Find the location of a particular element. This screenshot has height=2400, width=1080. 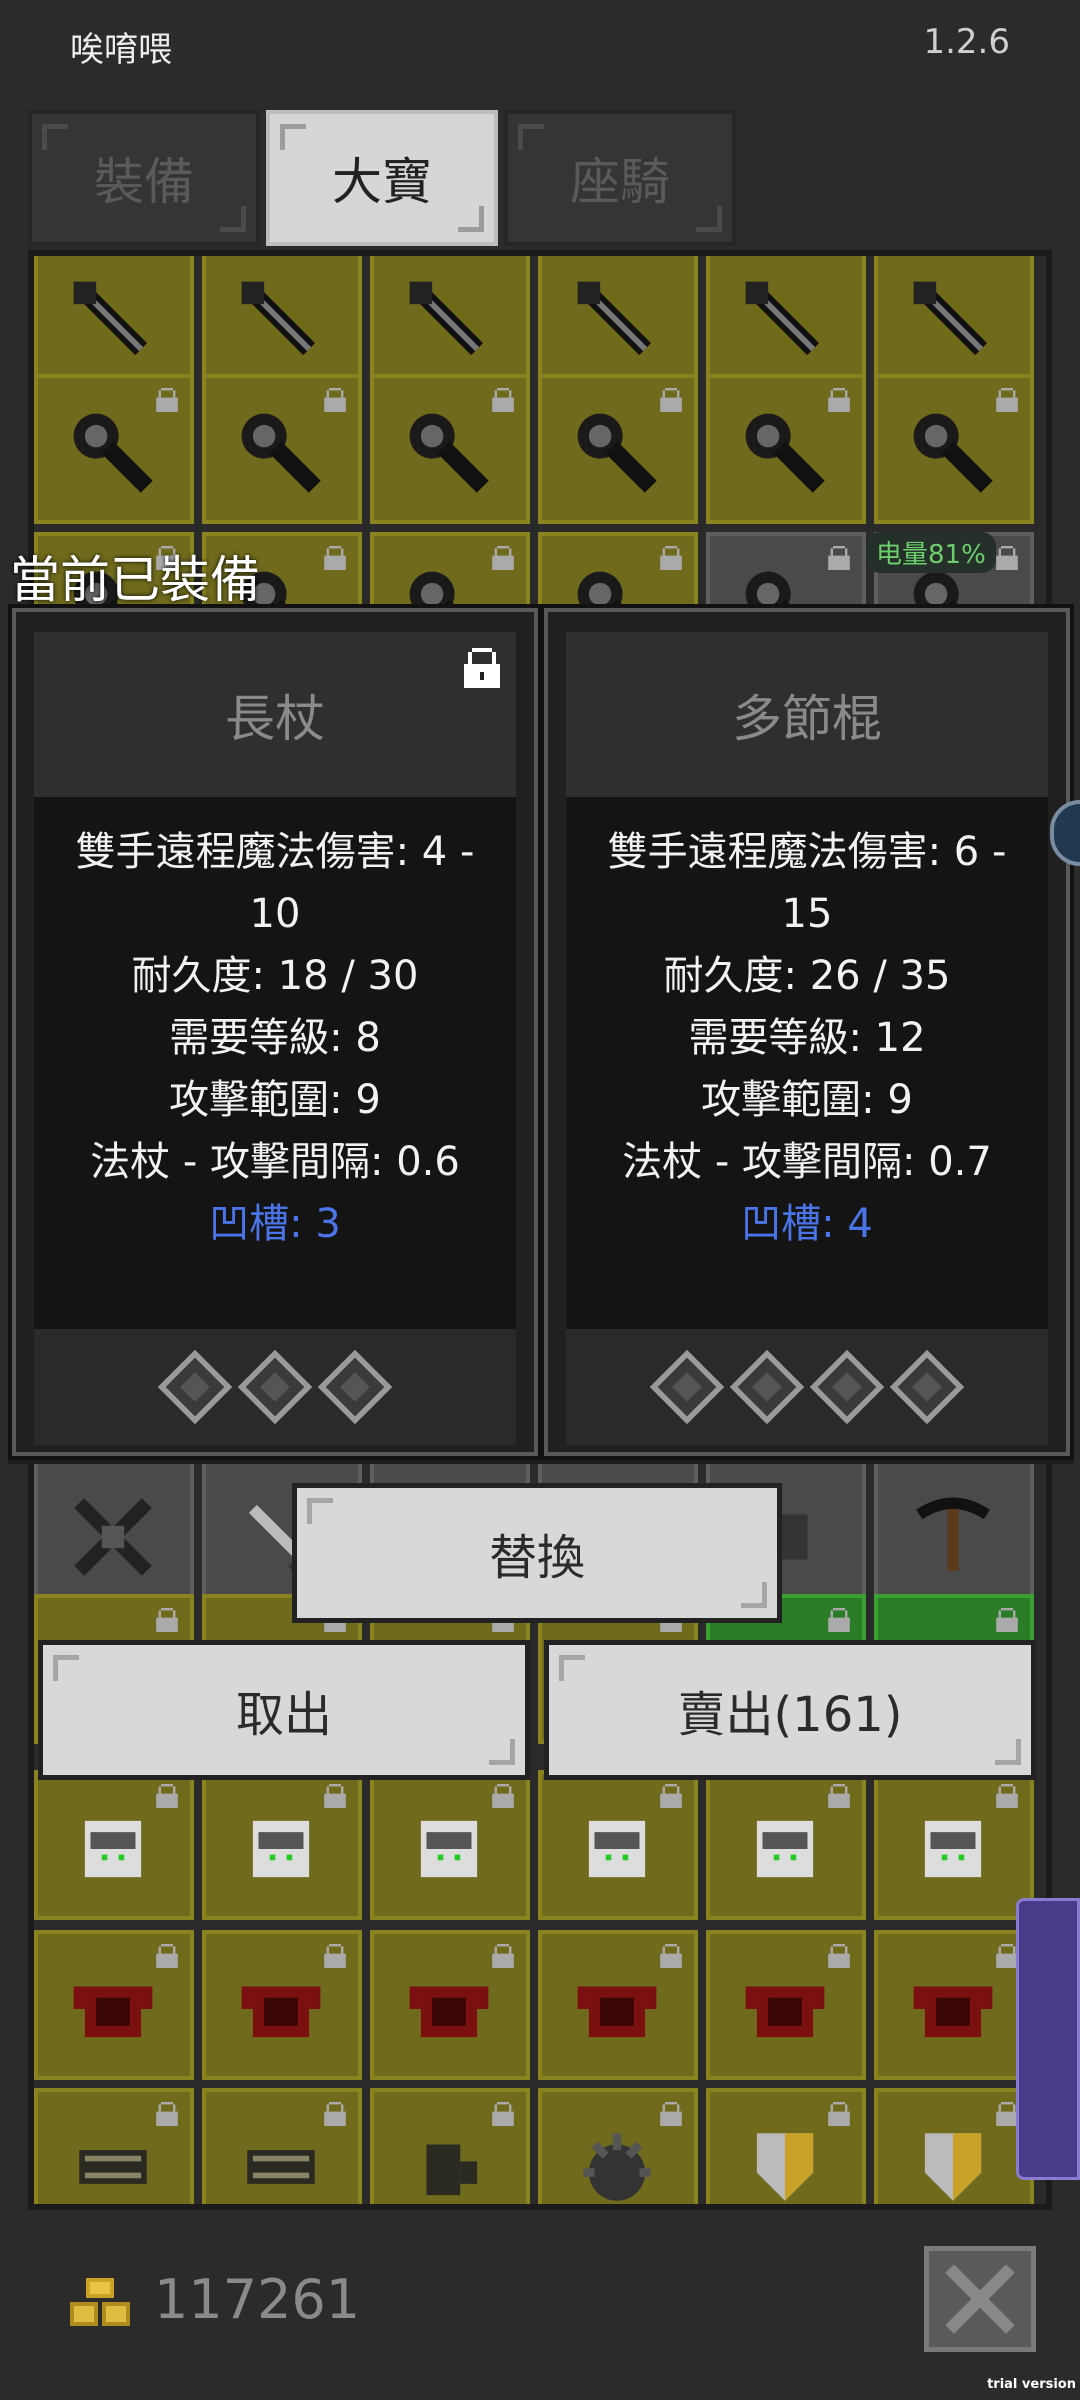

item-header: 長杖 is located at coordinates (275, 714).